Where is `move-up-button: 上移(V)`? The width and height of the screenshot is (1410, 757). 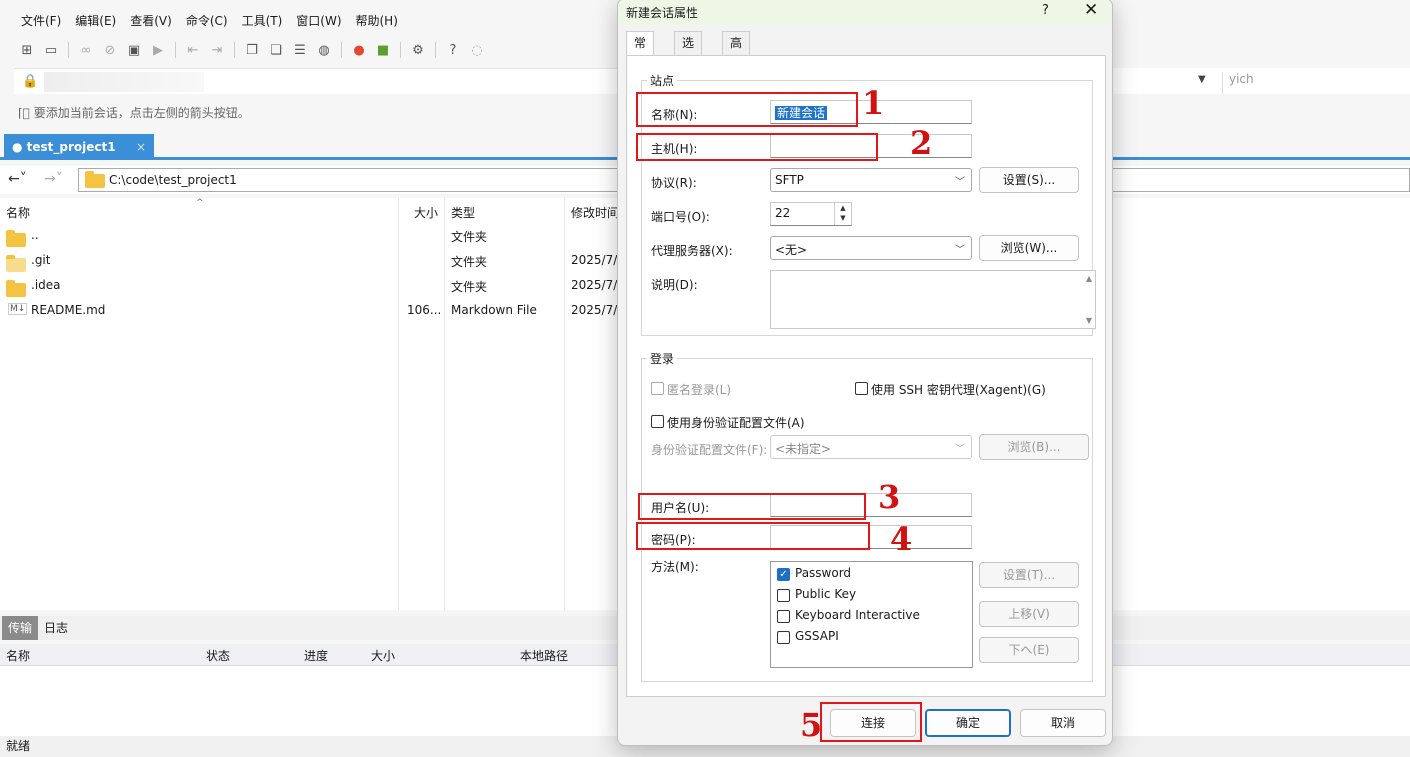 move-up-button: 上移(V) is located at coordinates (1029, 614).